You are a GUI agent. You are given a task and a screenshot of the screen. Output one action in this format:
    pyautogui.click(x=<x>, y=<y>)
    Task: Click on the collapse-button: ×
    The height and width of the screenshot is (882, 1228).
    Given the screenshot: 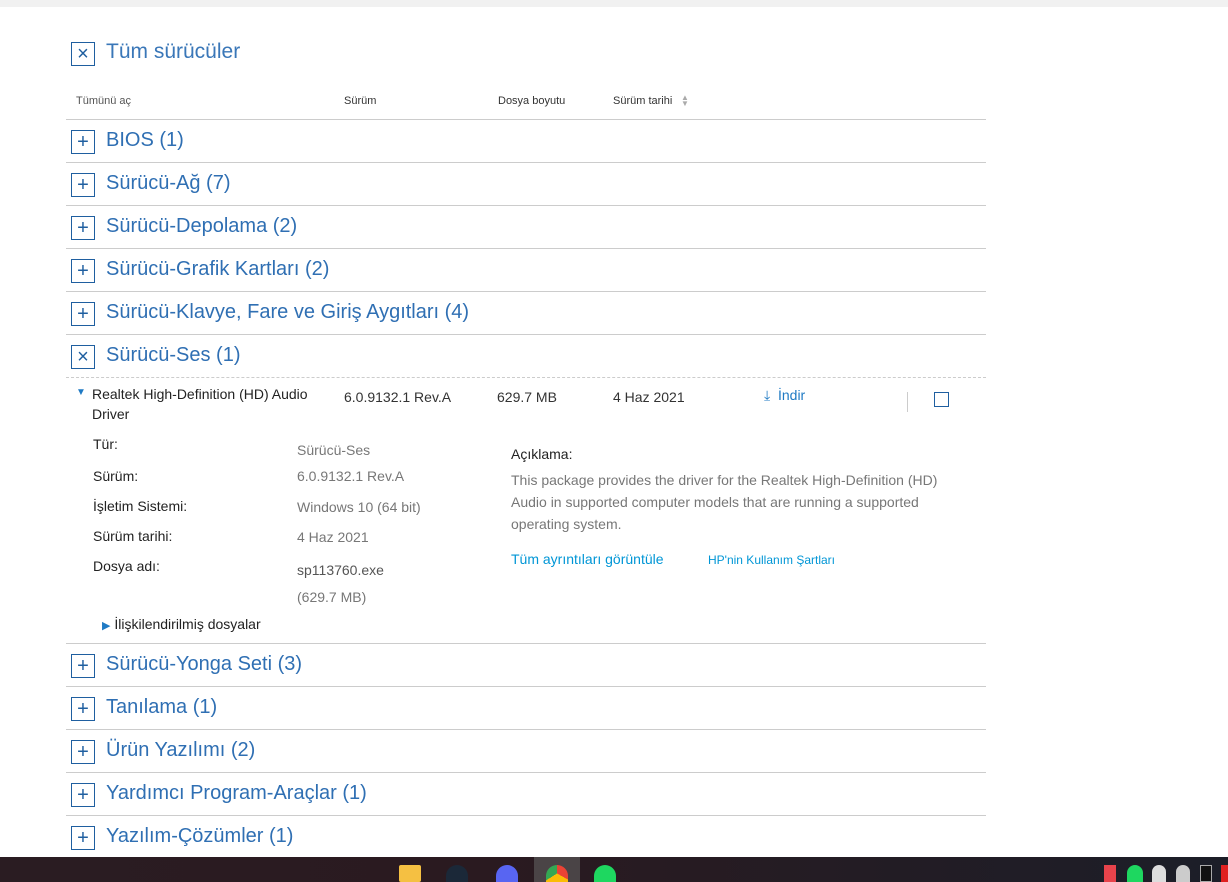 What is the action you would take?
    pyautogui.click(x=83, y=357)
    